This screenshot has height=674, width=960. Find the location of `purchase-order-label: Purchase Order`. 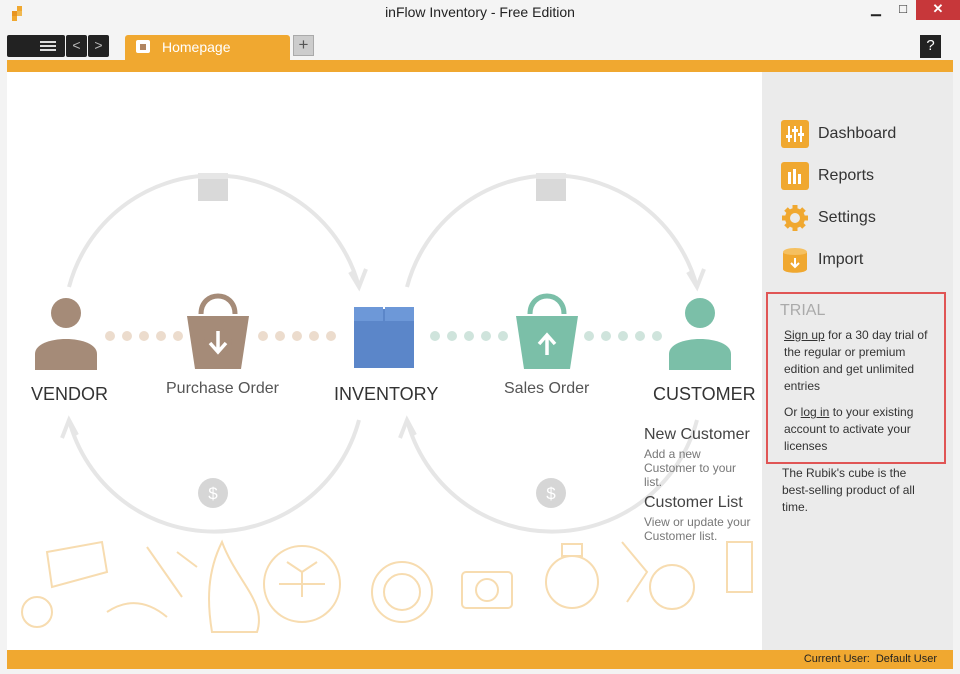

purchase-order-label: Purchase Order is located at coordinates (222, 389).